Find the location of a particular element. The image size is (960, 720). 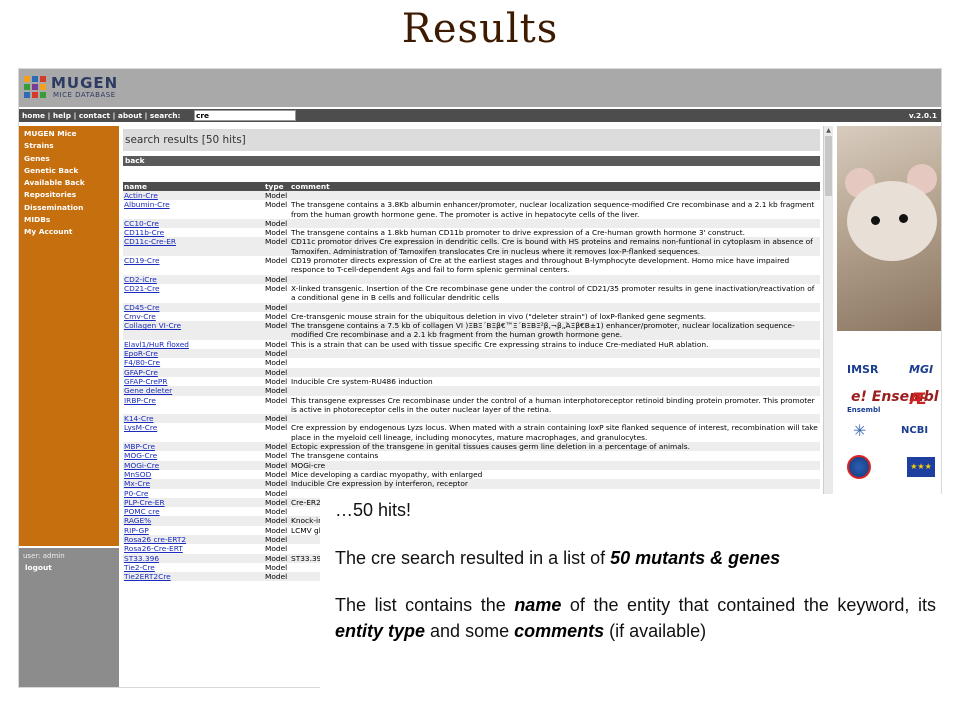

table-row: F4/80-Cre Model is located at coordinates (471, 363).